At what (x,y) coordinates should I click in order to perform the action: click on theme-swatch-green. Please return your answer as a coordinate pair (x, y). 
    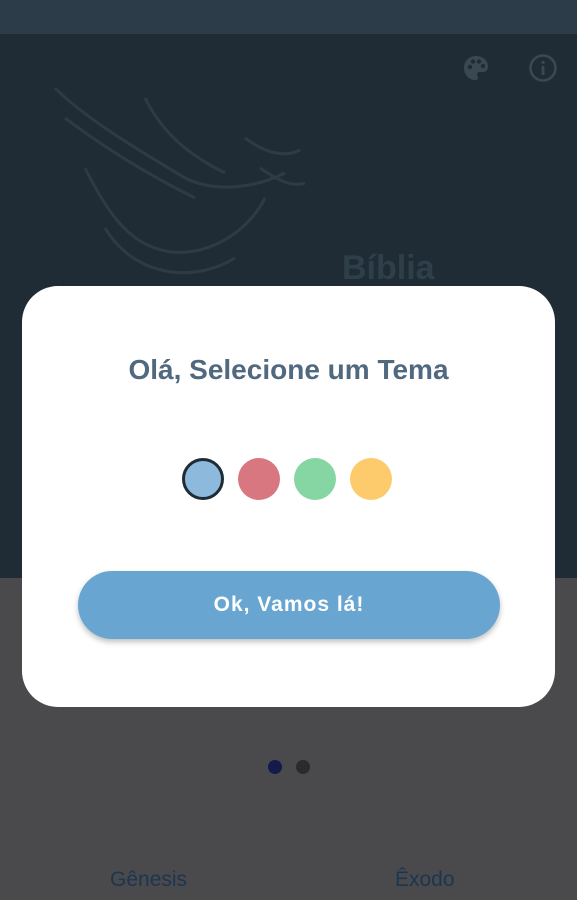
    Looking at the image, I should click on (315, 479).